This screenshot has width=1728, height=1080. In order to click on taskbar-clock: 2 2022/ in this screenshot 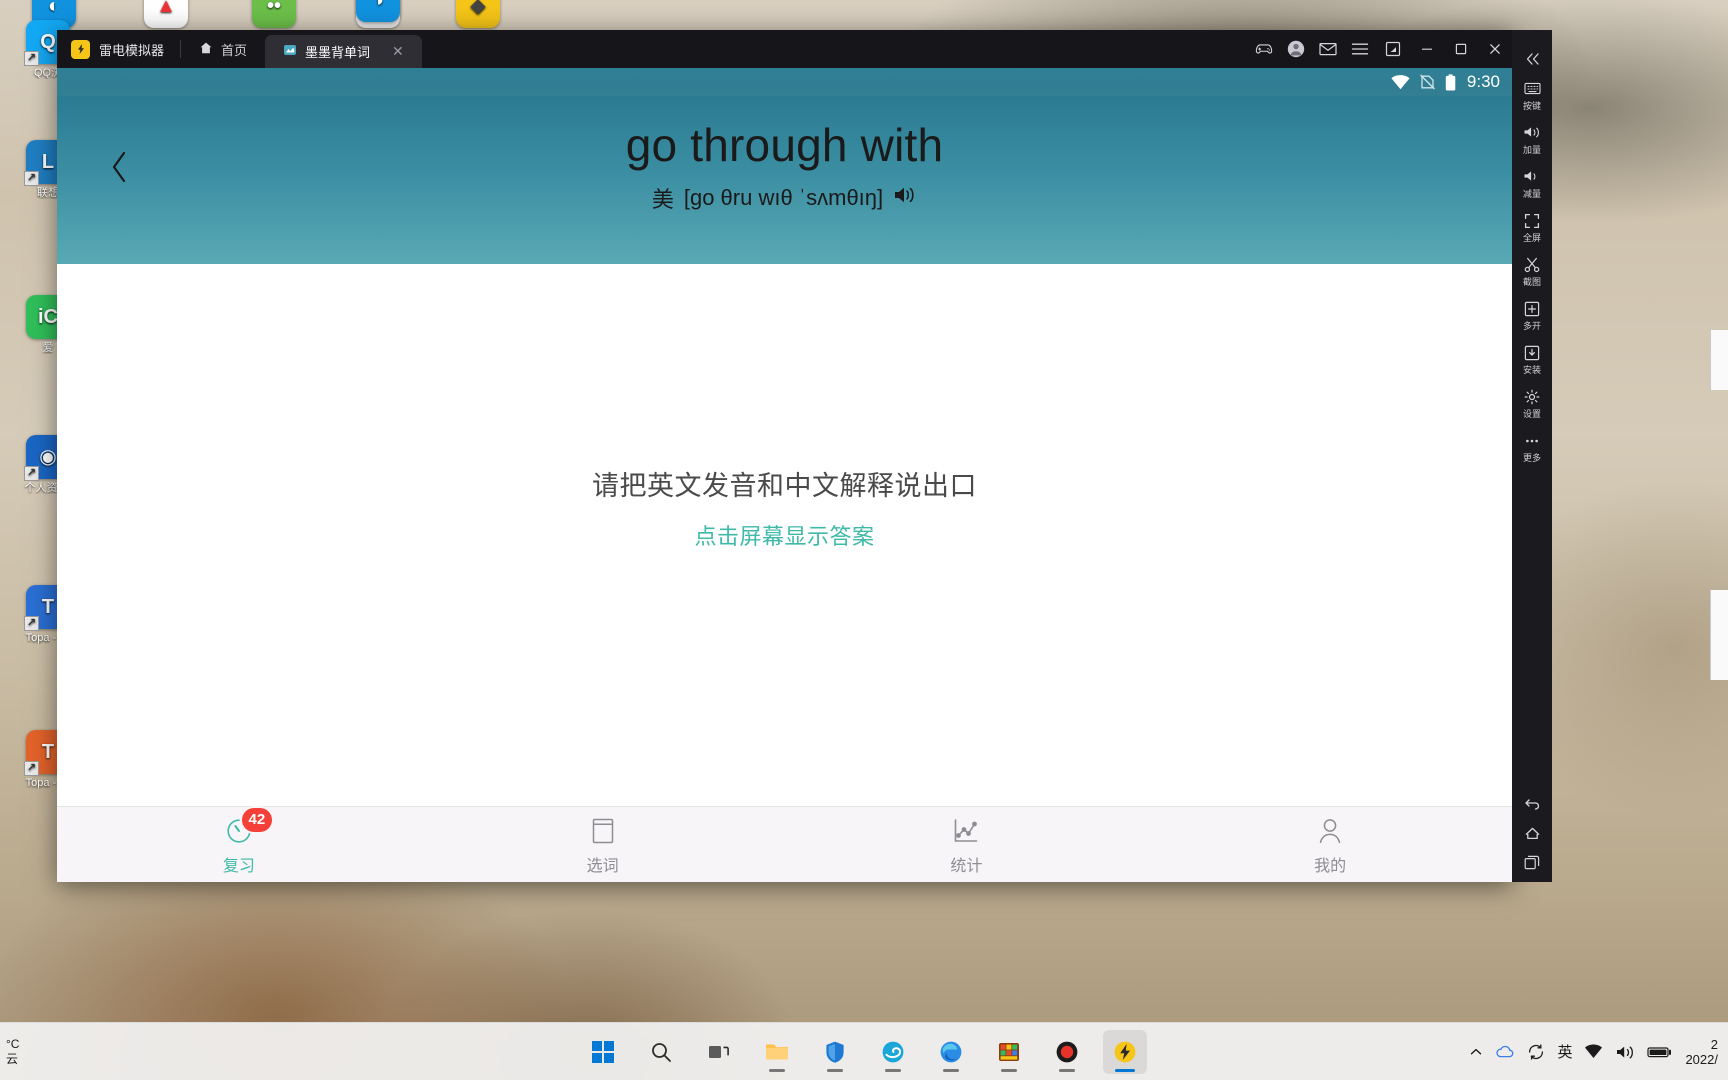, I will do `click(1701, 1052)`.